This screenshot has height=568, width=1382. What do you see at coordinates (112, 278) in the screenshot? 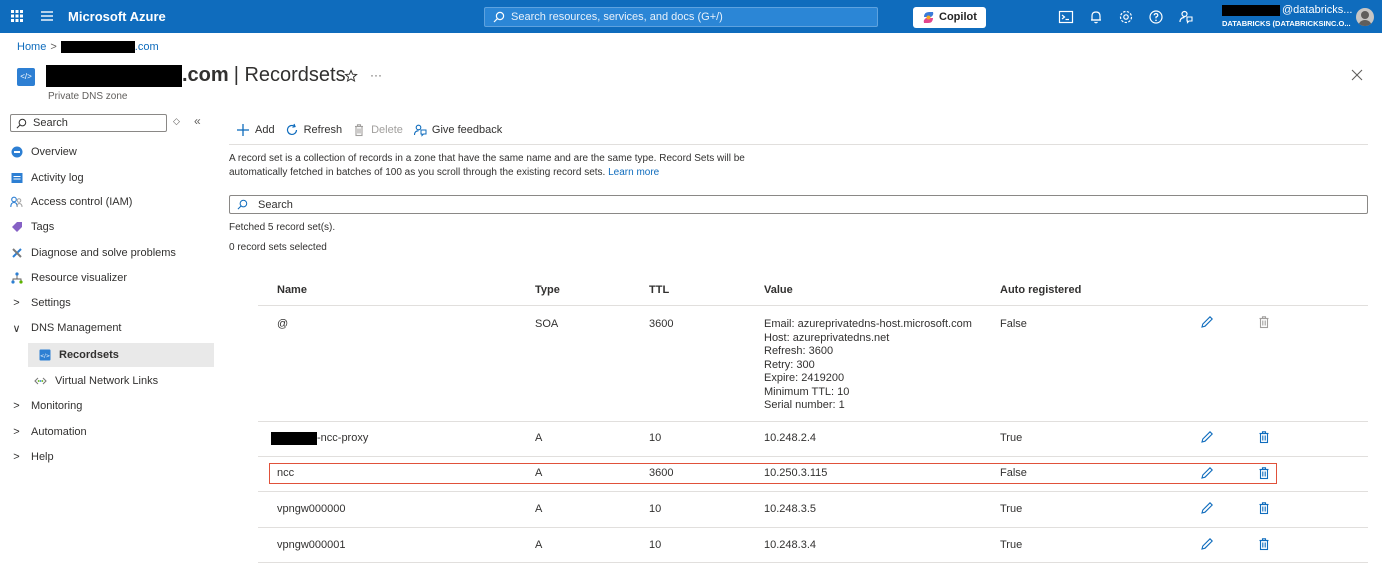
I see `sidebar-item-resource-visualizer: Resource visualizer` at bounding box center [112, 278].